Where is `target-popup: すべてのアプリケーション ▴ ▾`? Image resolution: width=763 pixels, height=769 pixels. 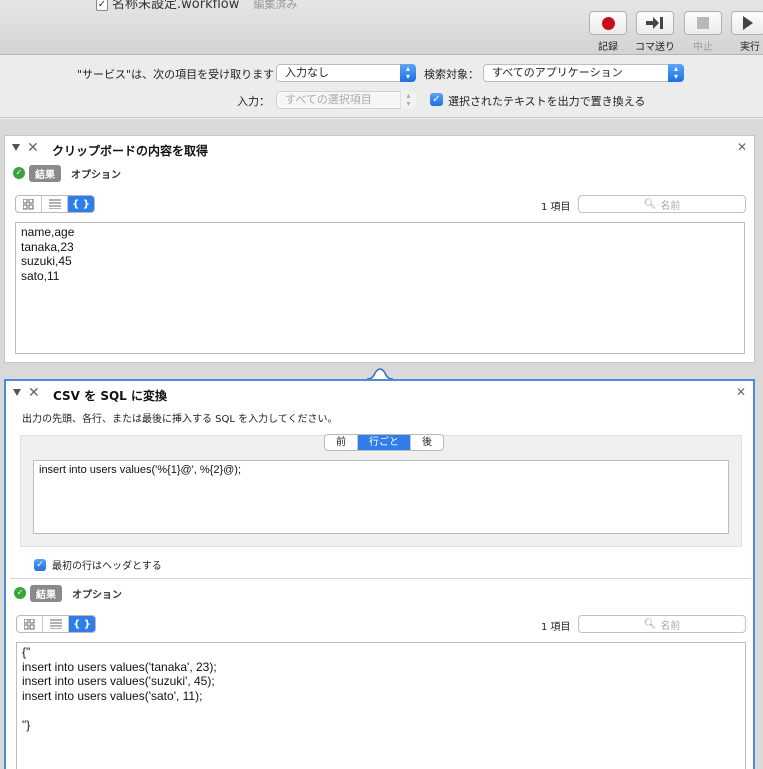
target-popup: すべてのアプリケーション ▴ ▾ is located at coordinates (583, 73).